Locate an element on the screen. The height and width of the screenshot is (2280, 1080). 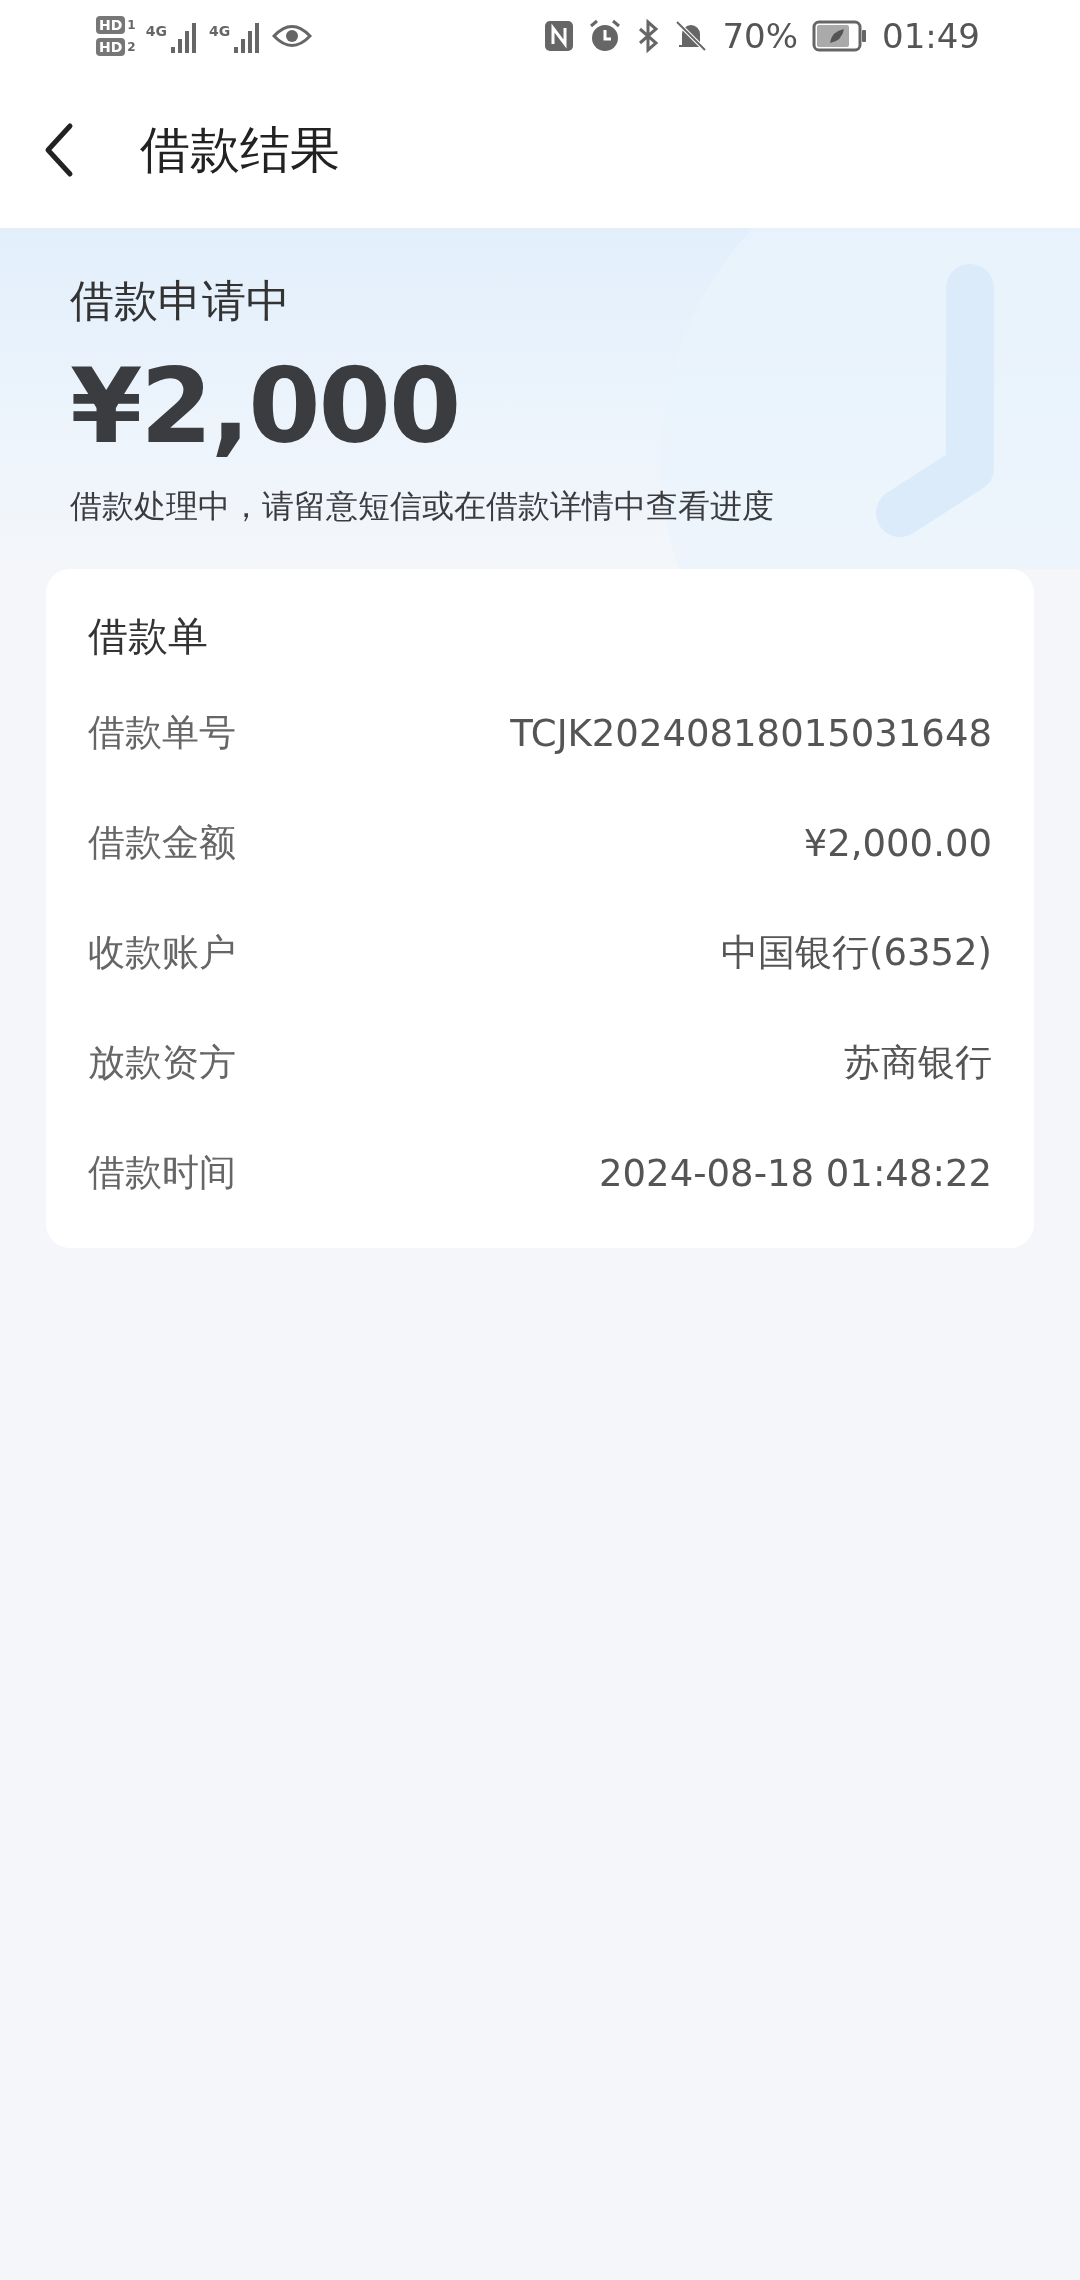
field-value: 中国银行(6352) is located at coordinates (856, 953).